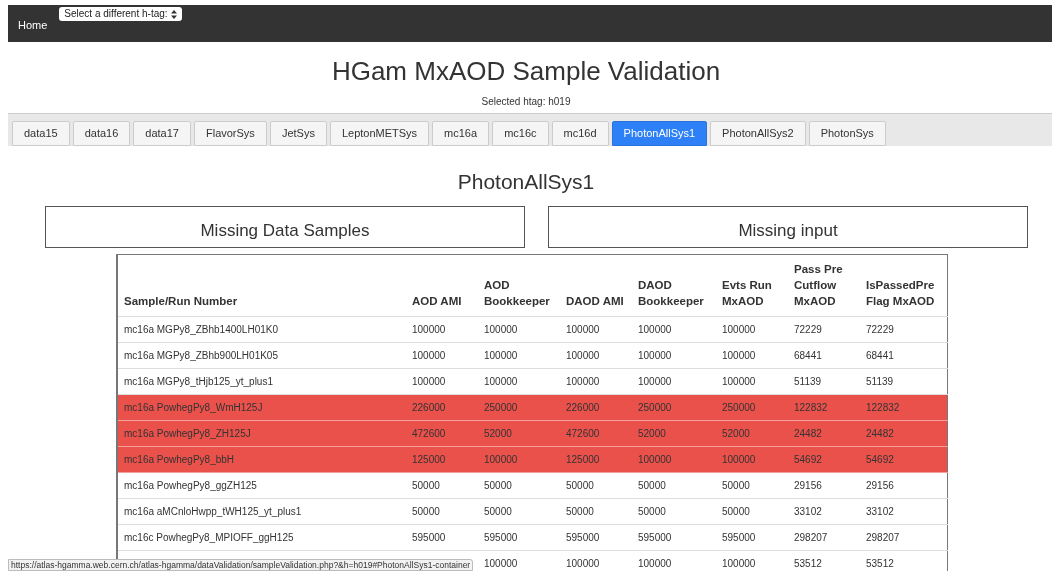 The image size is (1052, 571). What do you see at coordinates (824, 285) in the screenshot?
I see `column-header: Pass Pre Cutflow MxAOD` at bounding box center [824, 285].